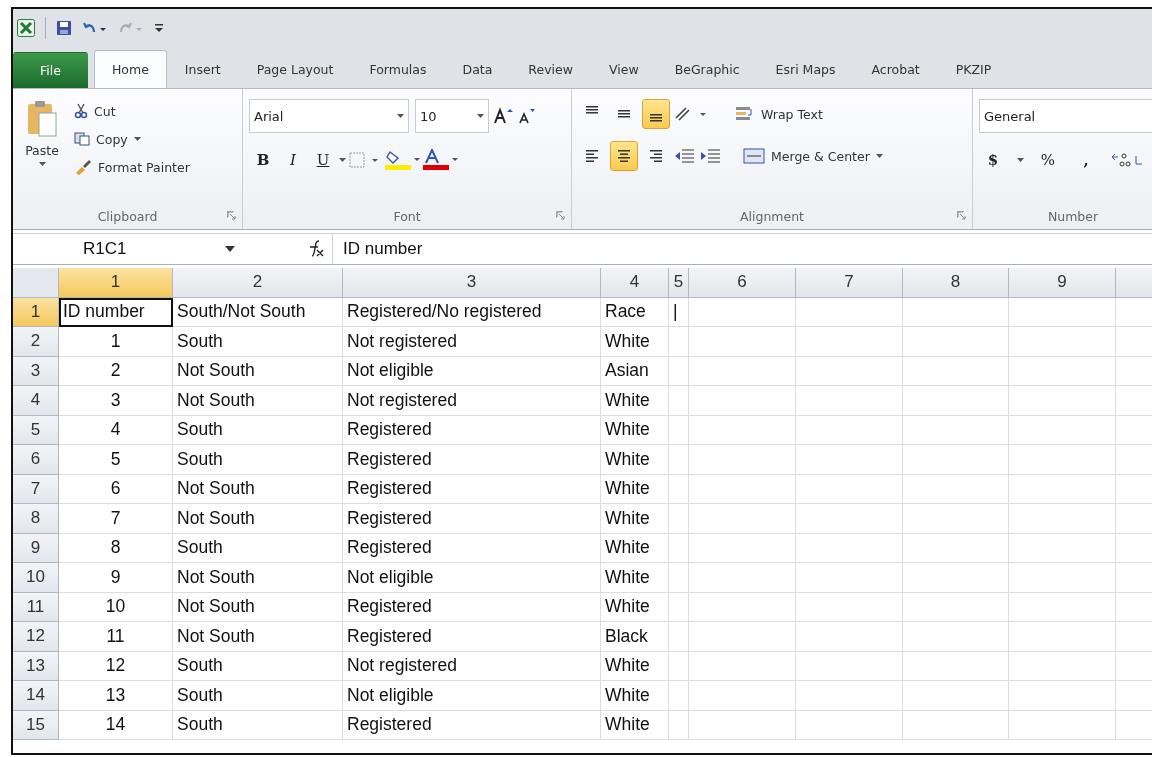  I want to click on table-cell: South/Not South, so click(258, 312).